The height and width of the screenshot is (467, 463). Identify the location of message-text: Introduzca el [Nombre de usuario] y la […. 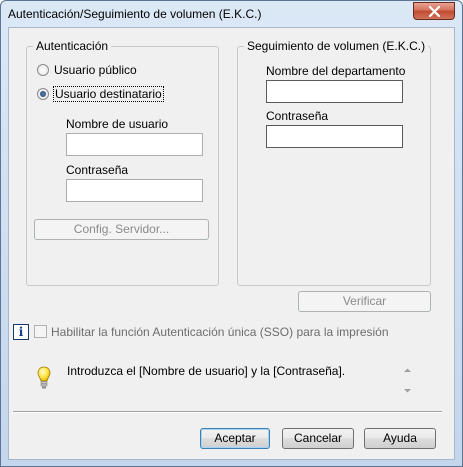
(206, 371).